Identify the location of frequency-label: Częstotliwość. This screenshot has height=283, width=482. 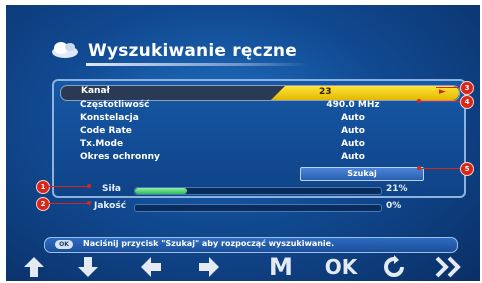
(115, 105).